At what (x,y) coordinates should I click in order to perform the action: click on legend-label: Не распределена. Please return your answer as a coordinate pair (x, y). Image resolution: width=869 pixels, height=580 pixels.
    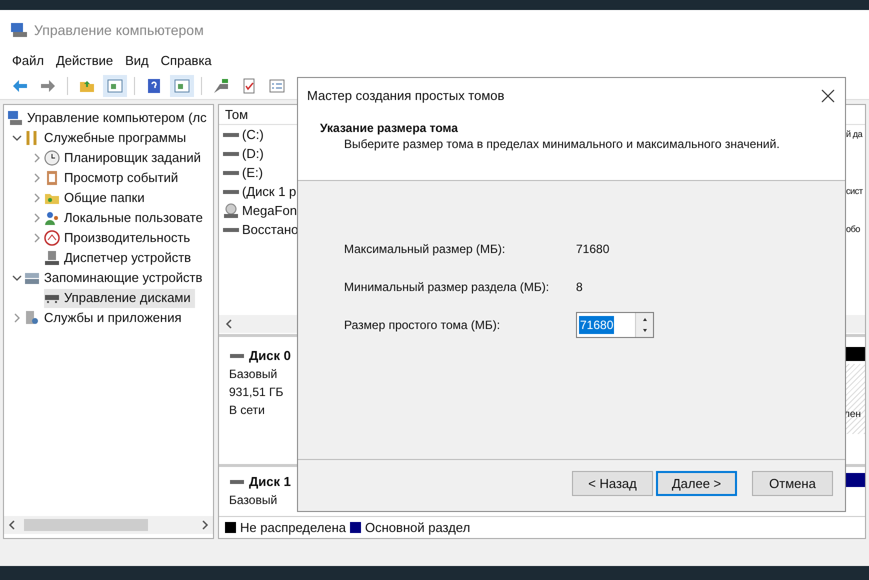
    Looking at the image, I should click on (293, 527).